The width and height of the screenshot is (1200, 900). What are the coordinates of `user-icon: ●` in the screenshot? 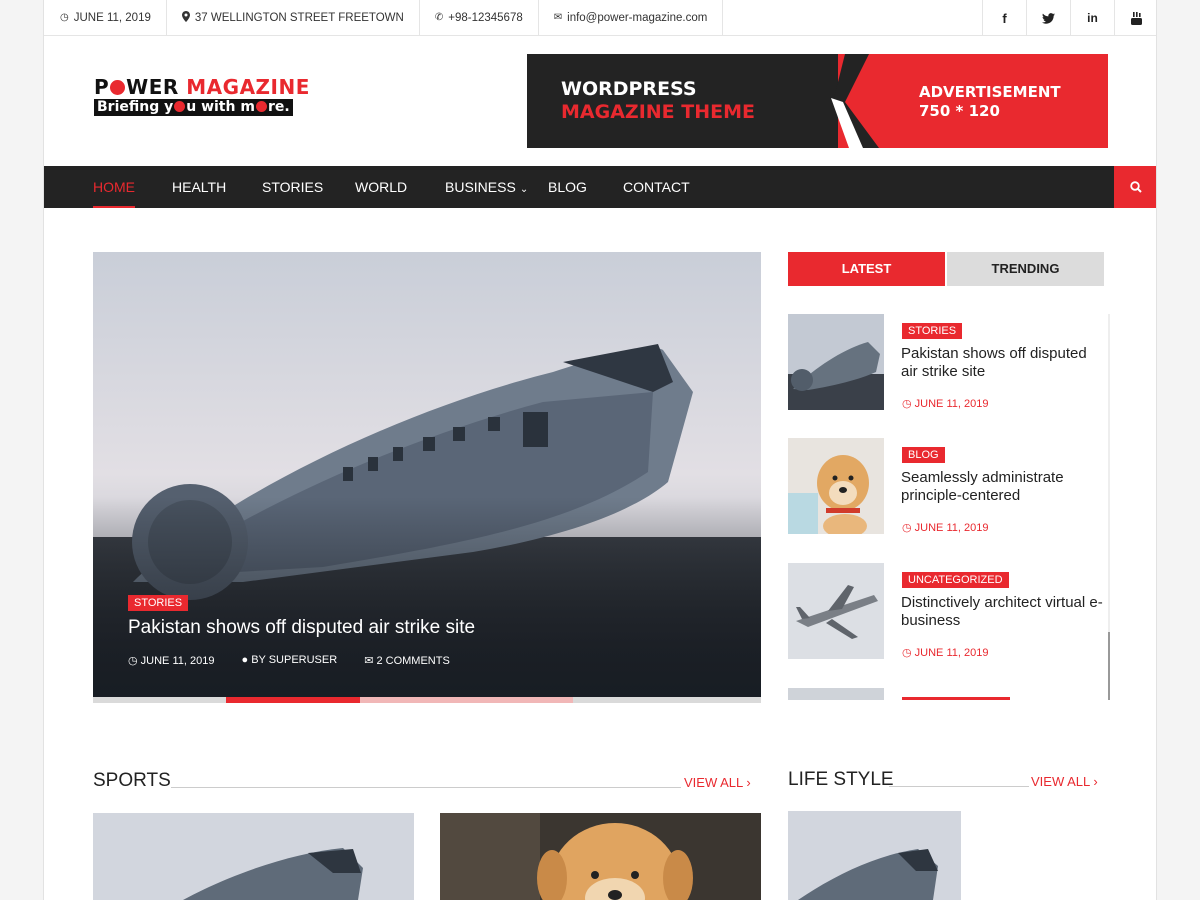 It's located at (245, 660).